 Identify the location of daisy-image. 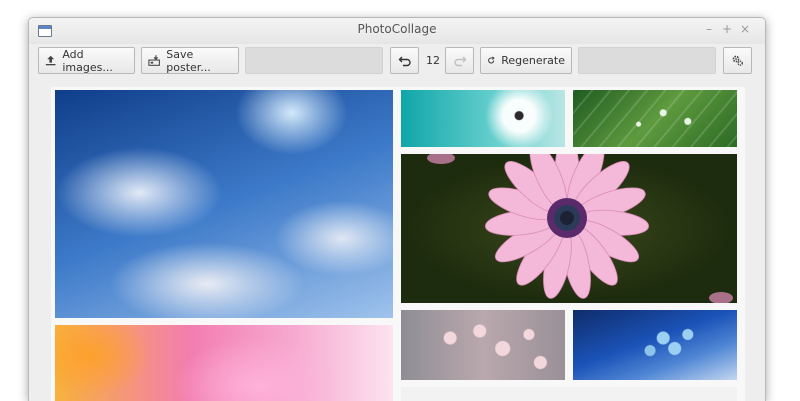
(580, 228).